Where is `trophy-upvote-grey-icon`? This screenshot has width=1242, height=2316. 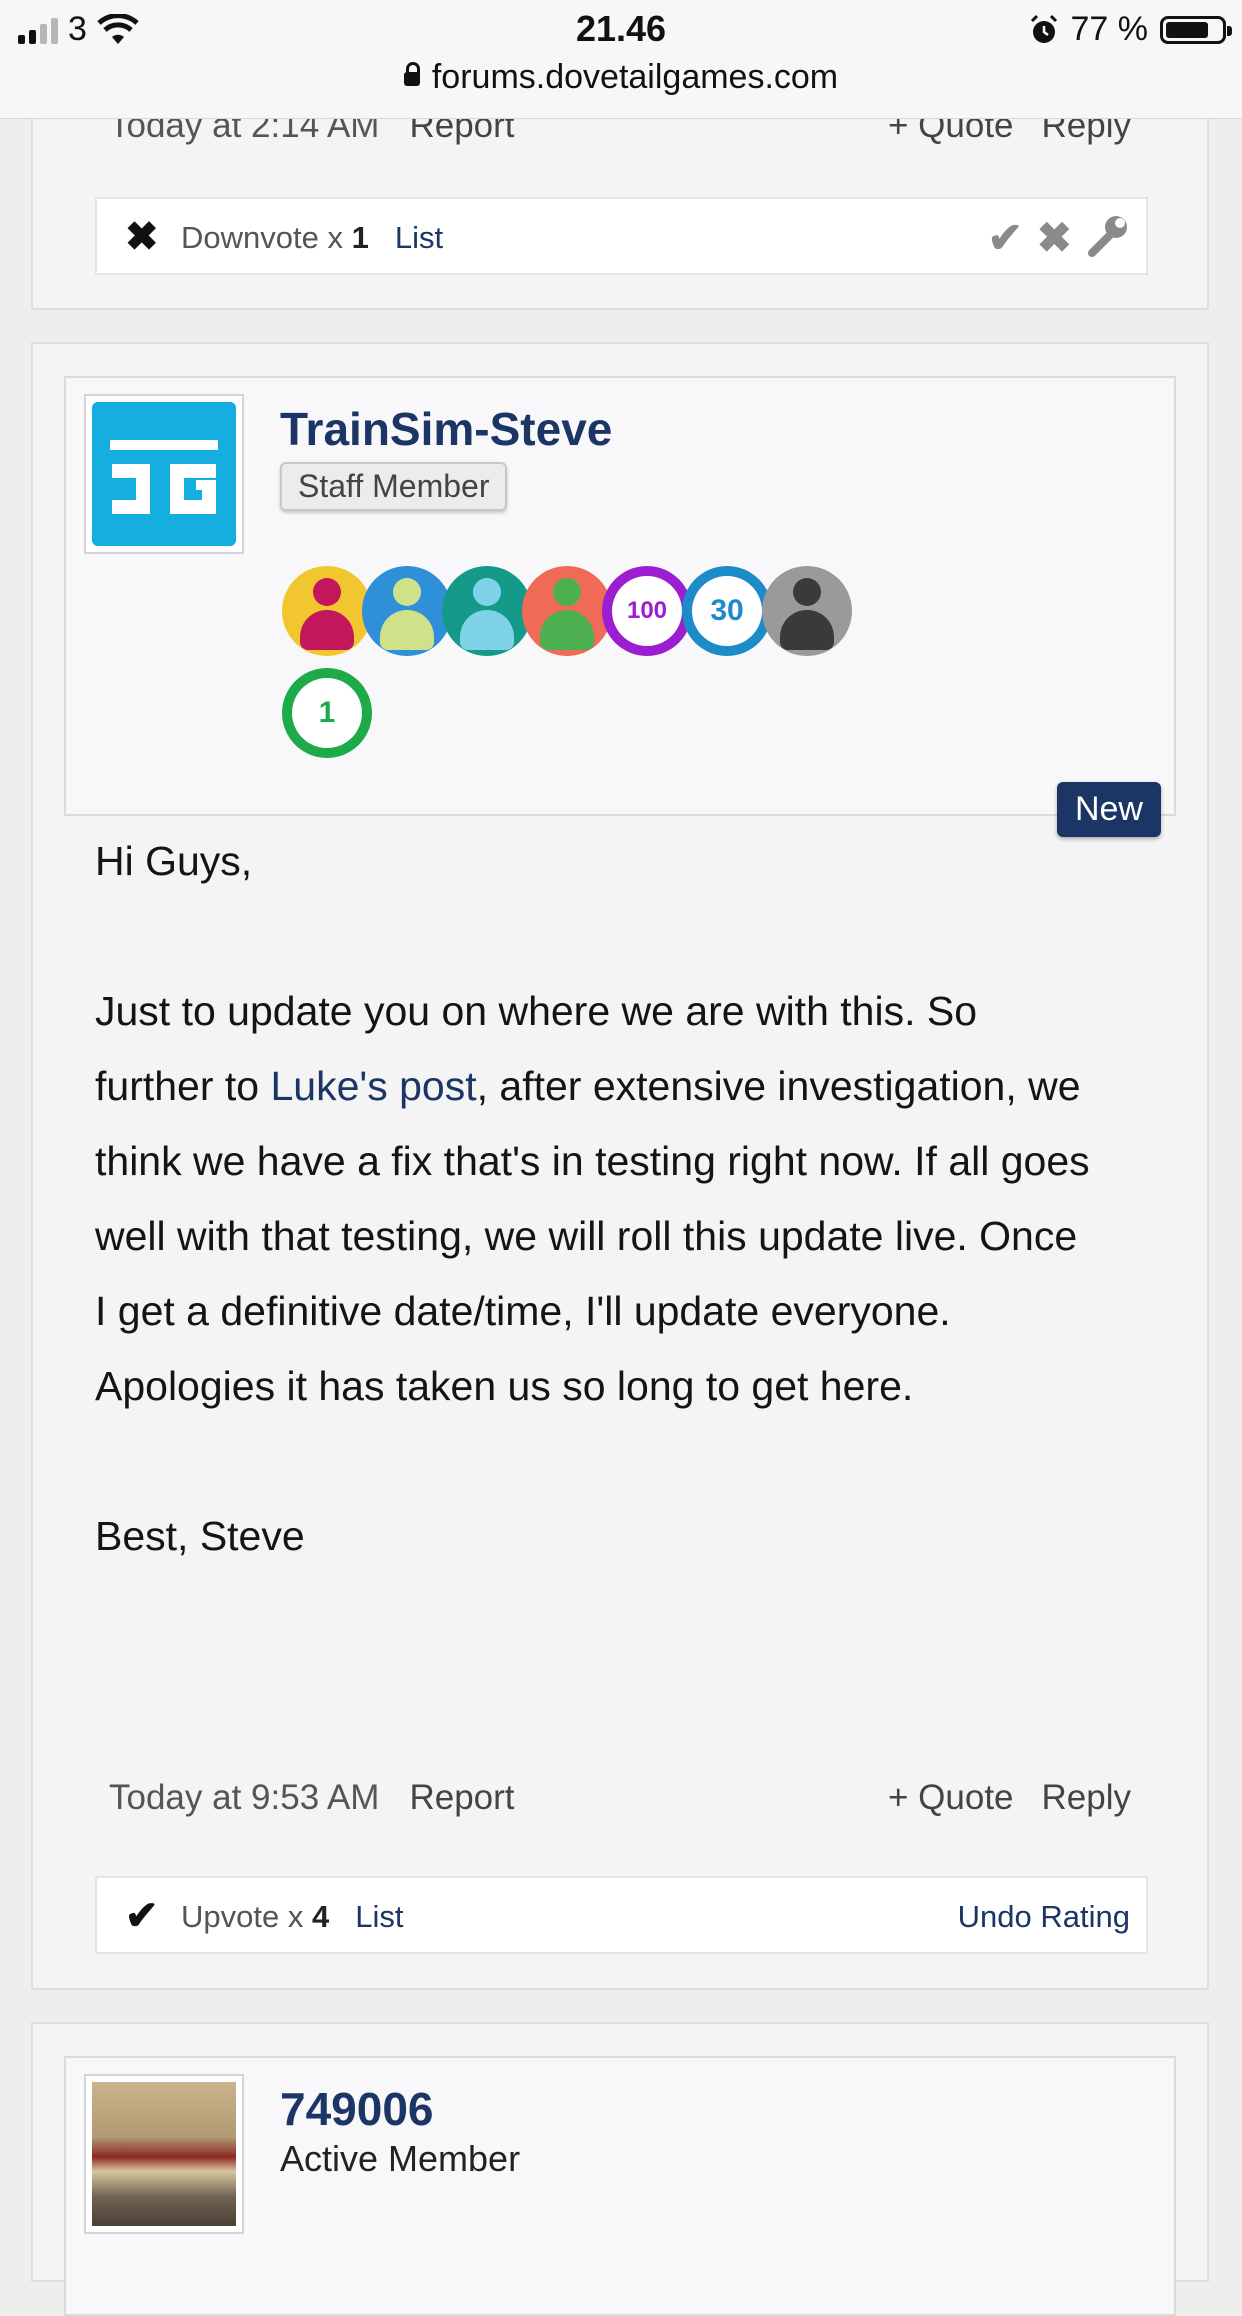 trophy-upvote-grey-icon is located at coordinates (807, 611).